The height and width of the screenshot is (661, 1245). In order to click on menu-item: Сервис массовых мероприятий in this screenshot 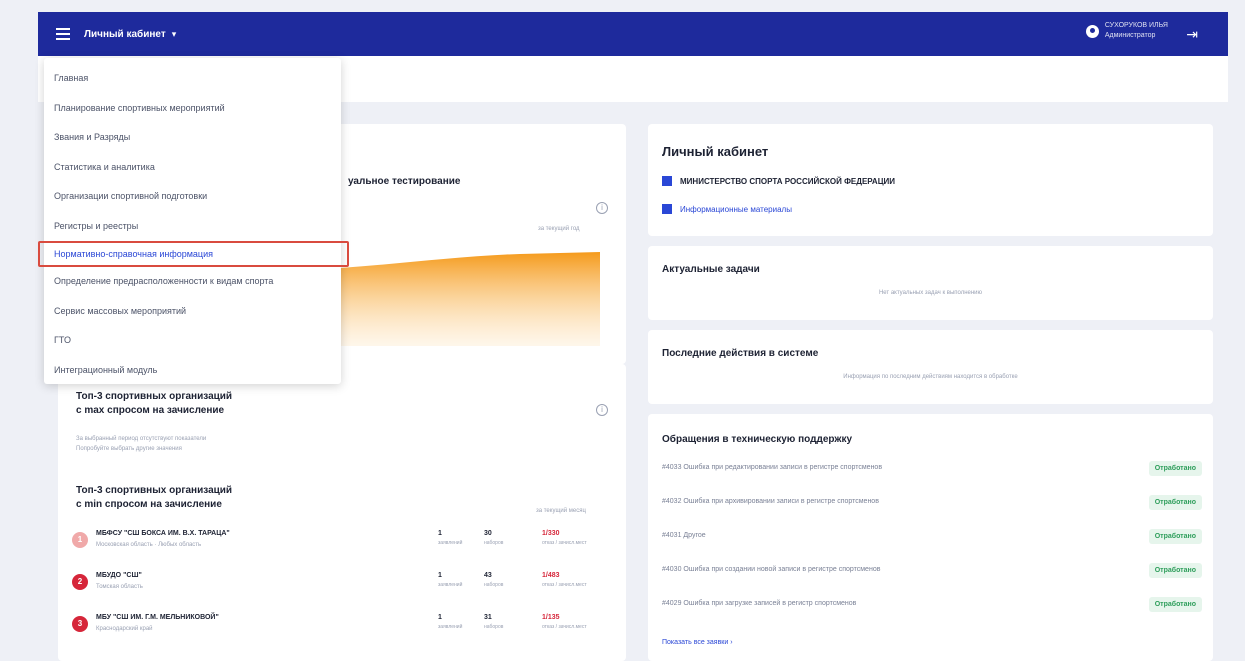, I will do `click(192, 312)`.